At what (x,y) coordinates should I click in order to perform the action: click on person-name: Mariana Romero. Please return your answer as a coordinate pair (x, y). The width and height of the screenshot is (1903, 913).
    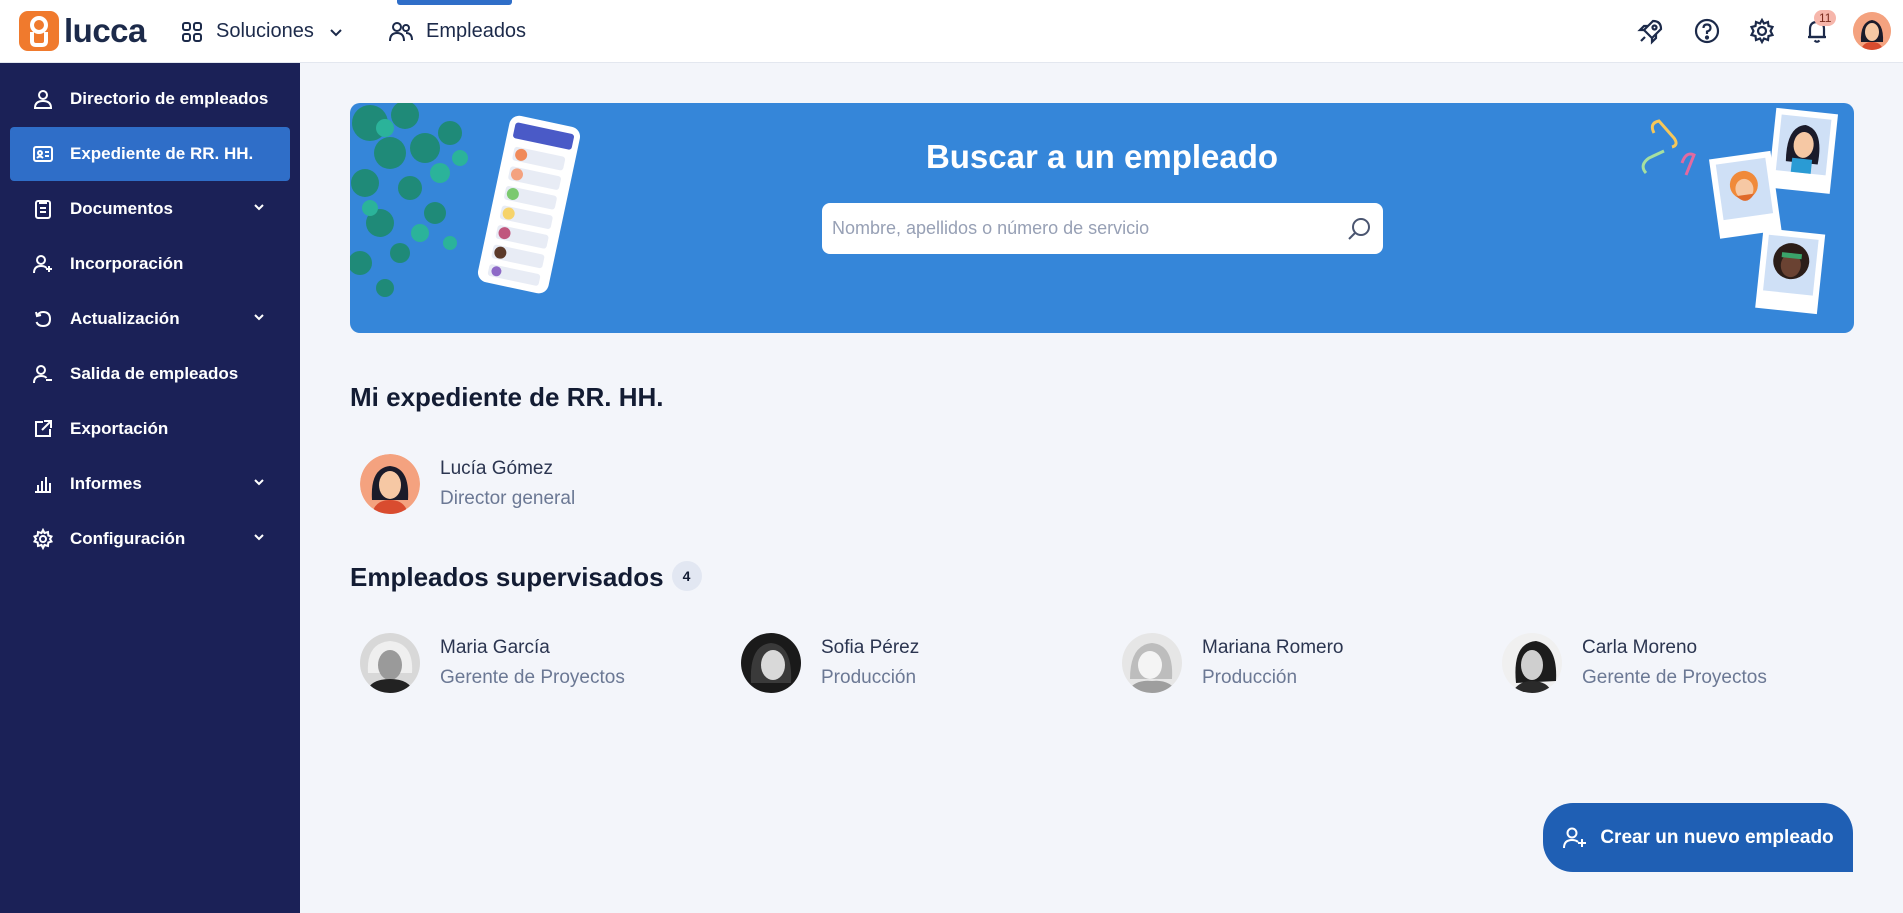
    Looking at the image, I should click on (1273, 647).